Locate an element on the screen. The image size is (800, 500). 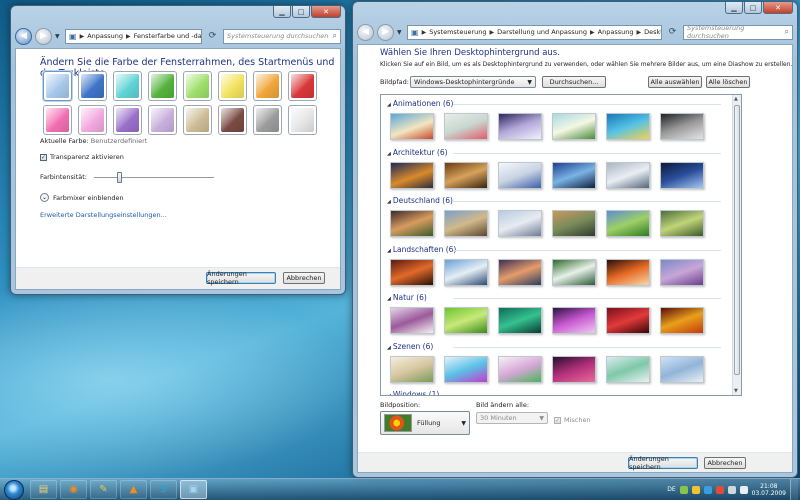
vlc-icon: ▲ is located at coordinates (133, 489).